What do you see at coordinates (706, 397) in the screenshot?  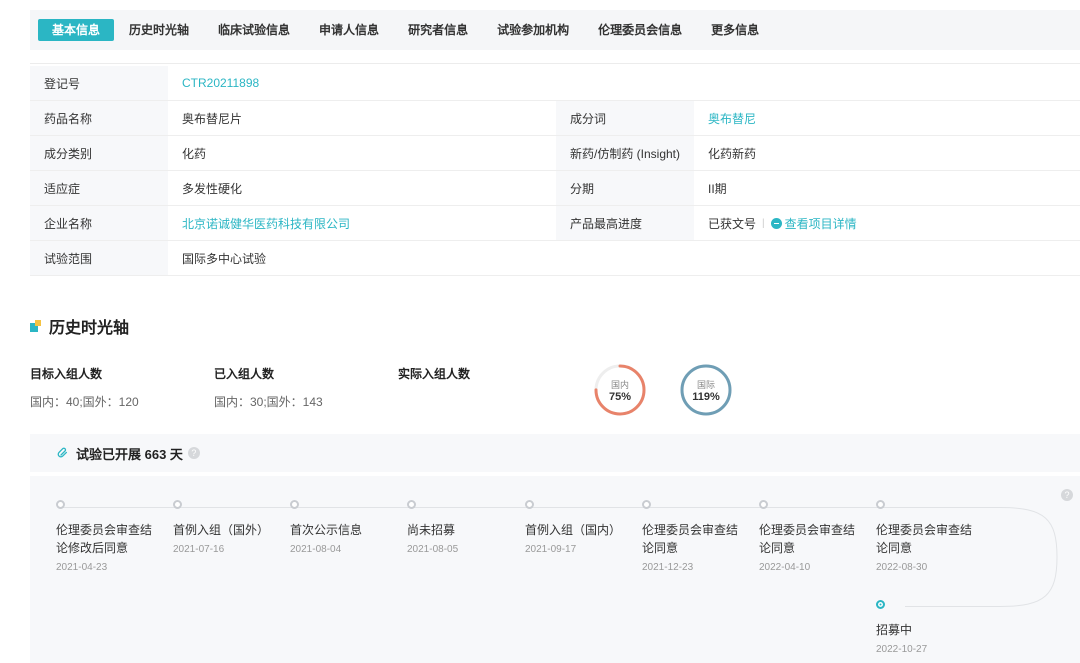 I see `ring-value: 119%` at bounding box center [706, 397].